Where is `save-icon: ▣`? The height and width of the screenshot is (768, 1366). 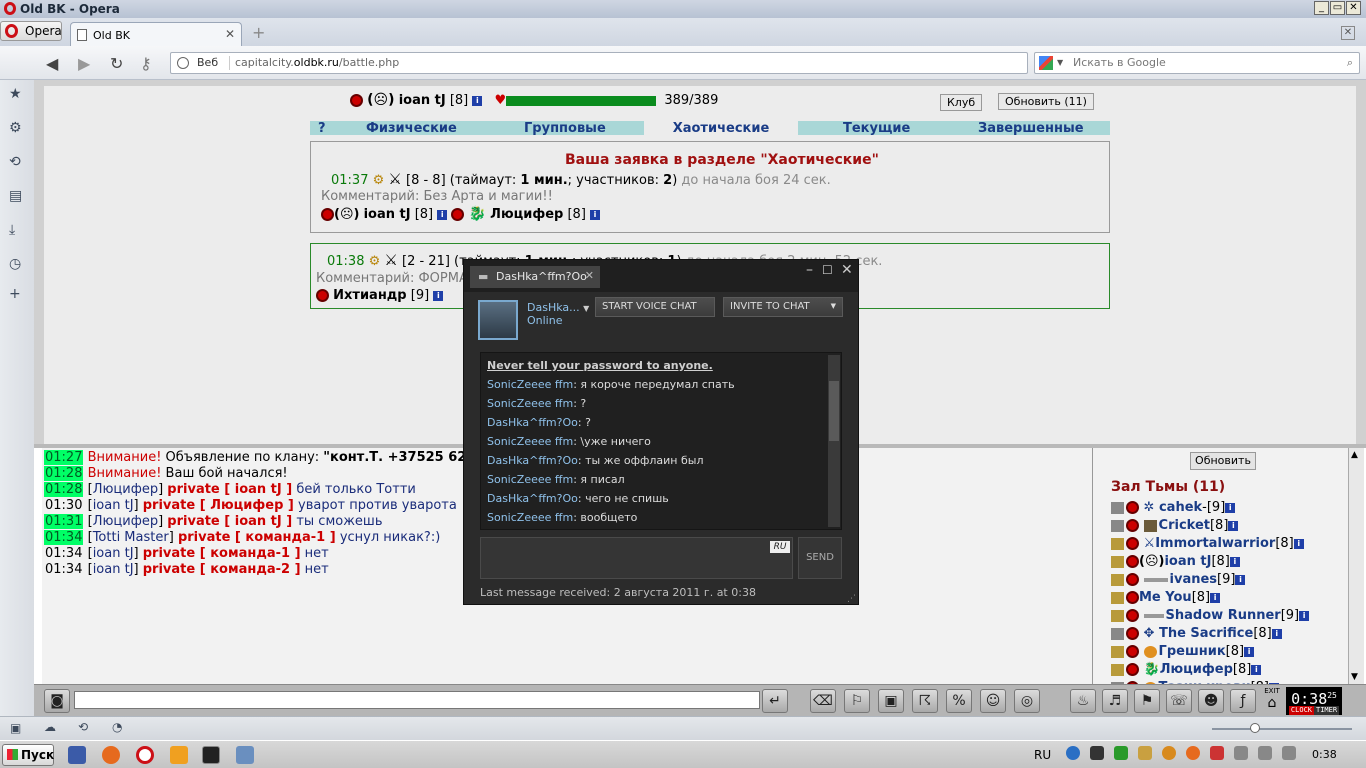
save-icon: ▣ is located at coordinates (891, 701).